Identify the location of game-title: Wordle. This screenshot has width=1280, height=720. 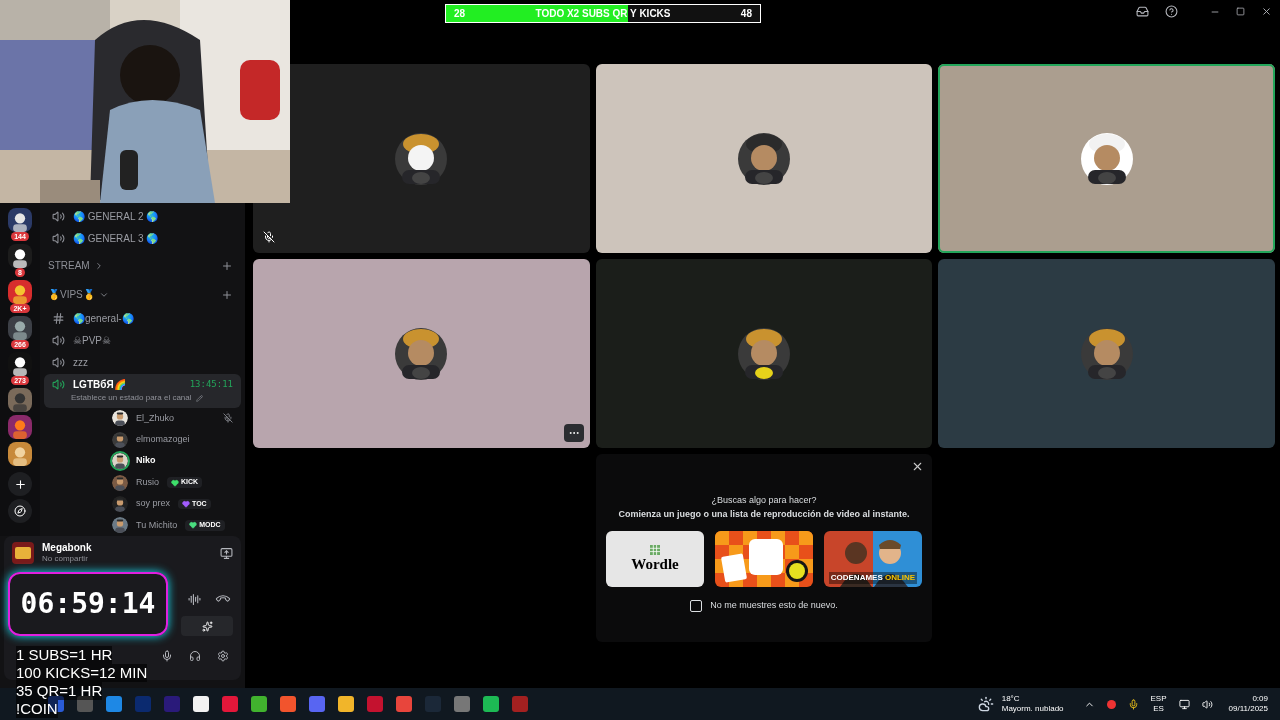
(655, 564).